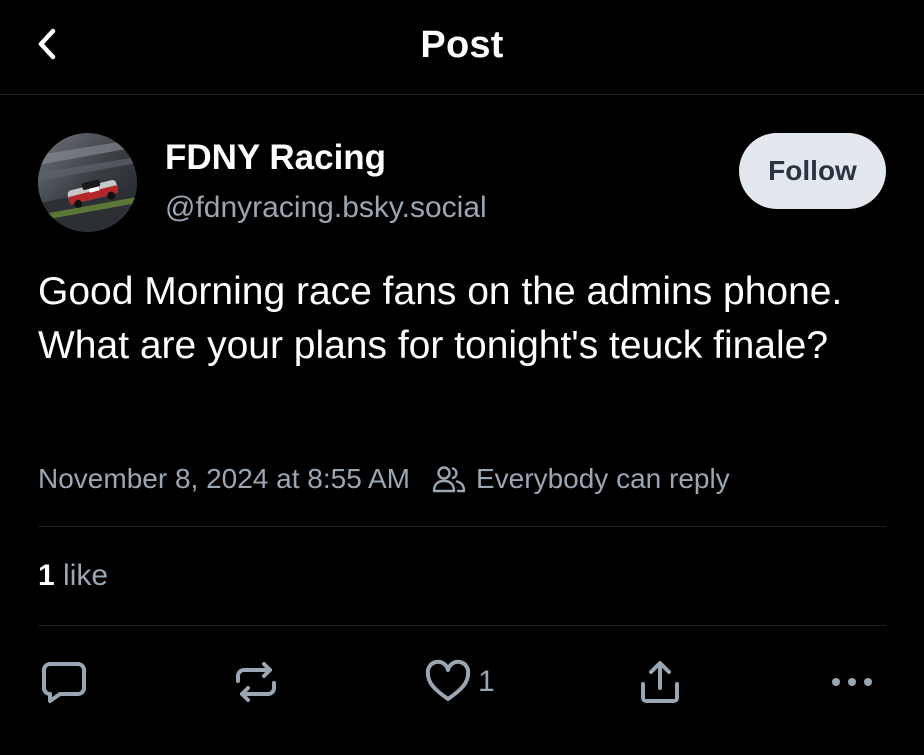 The image size is (924, 755). Describe the element at coordinates (224, 478) in the screenshot. I see `post-timestamp: November 8, 2024 at 8:55 AM` at that location.